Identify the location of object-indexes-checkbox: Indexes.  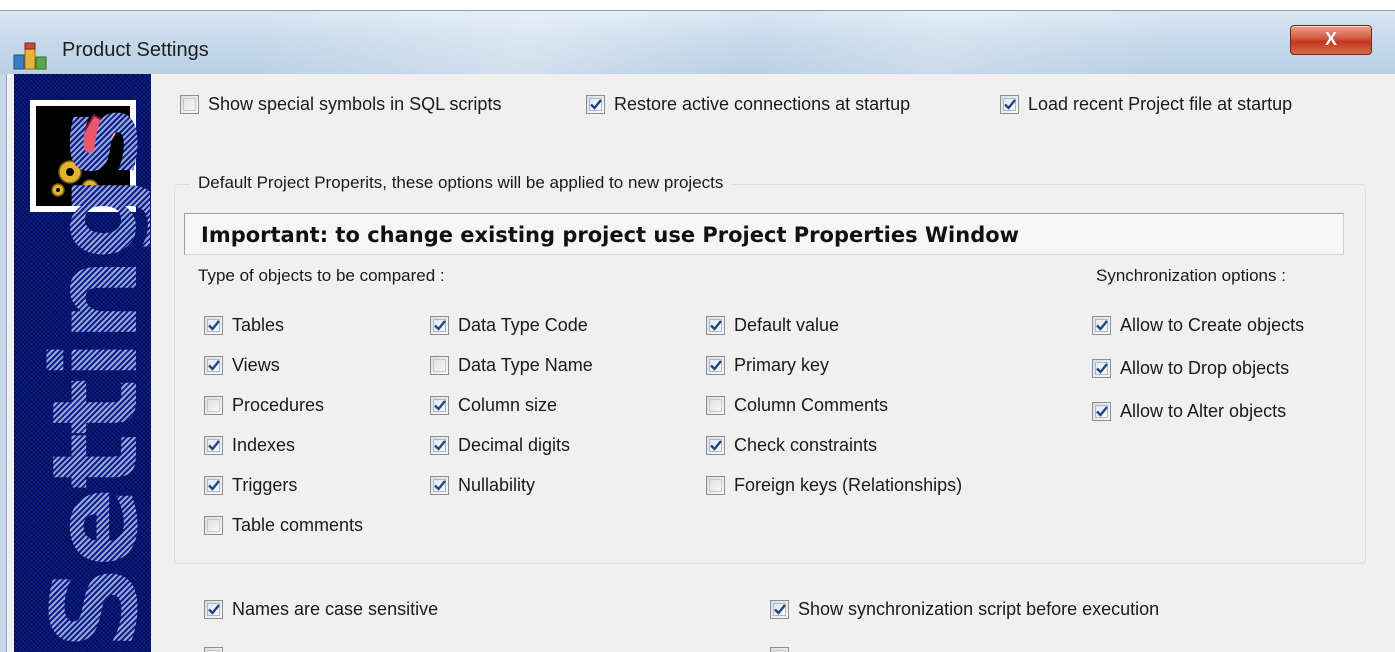
(249, 445).